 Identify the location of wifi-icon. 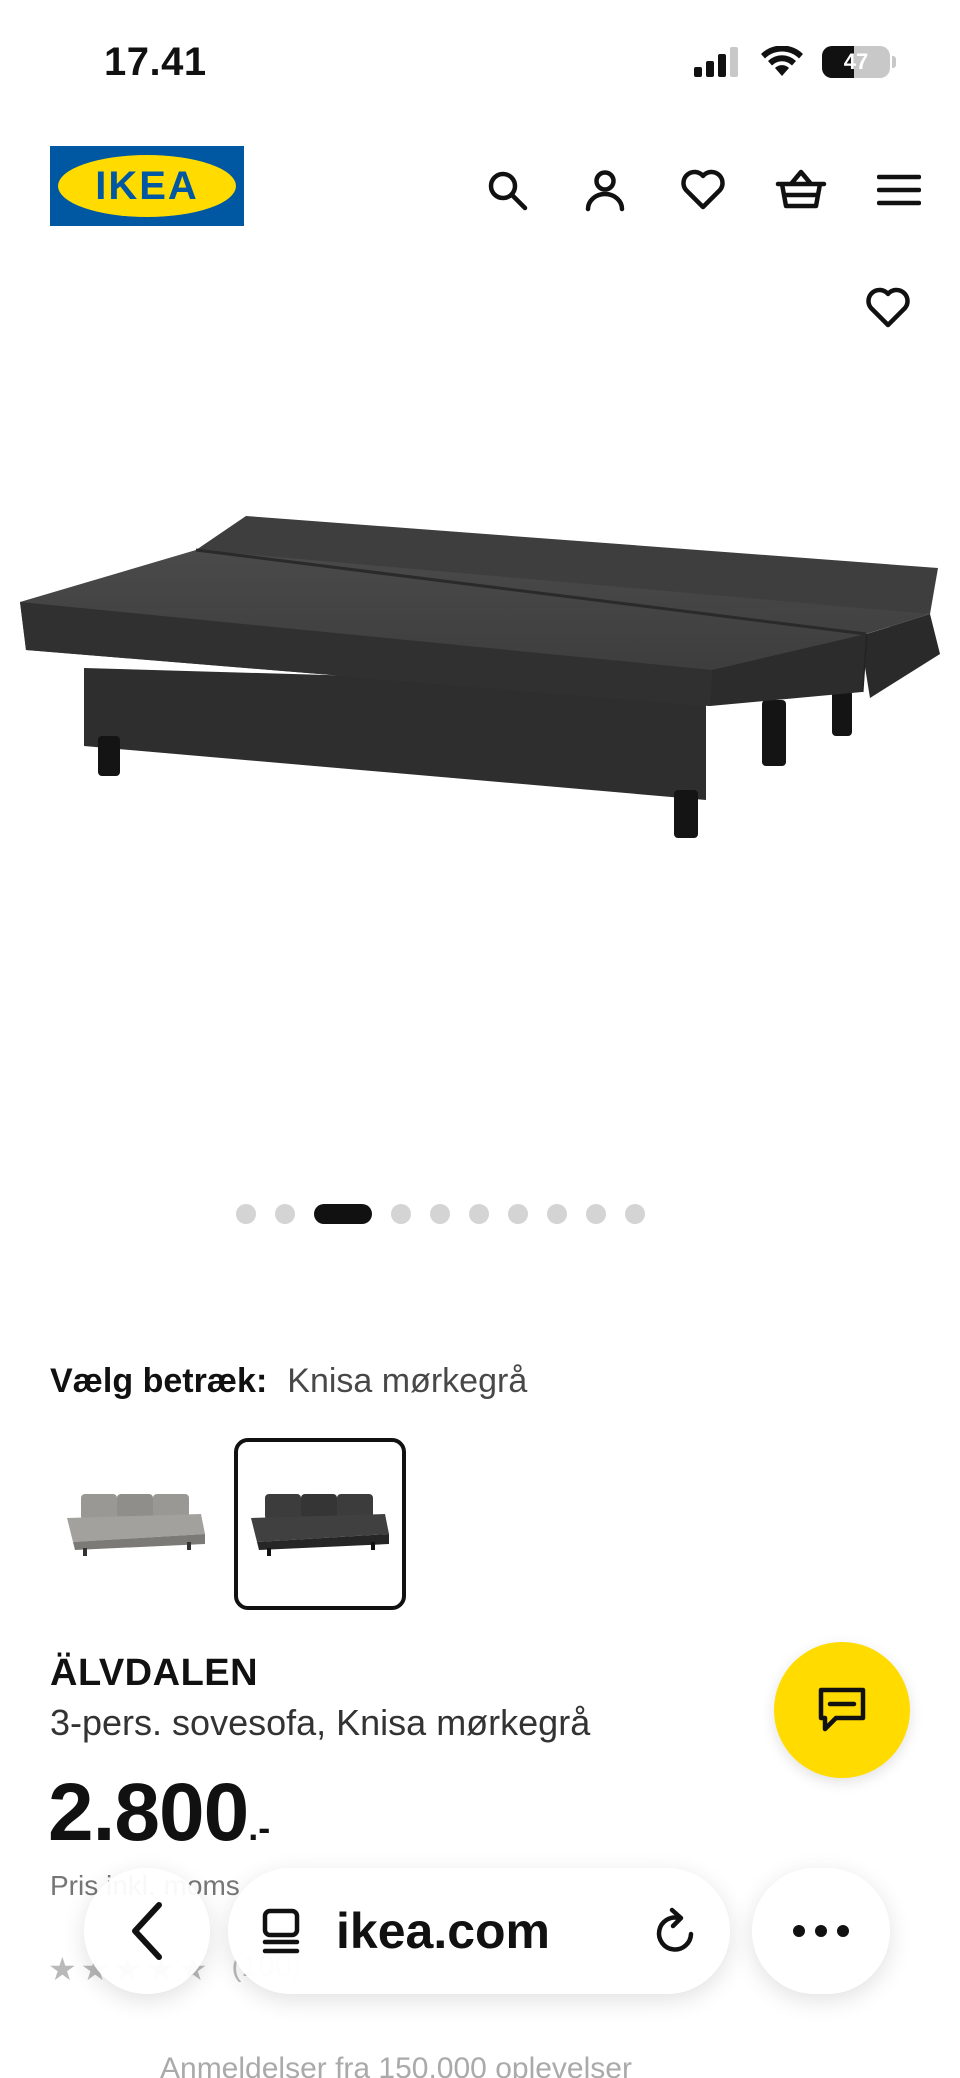
(782, 61).